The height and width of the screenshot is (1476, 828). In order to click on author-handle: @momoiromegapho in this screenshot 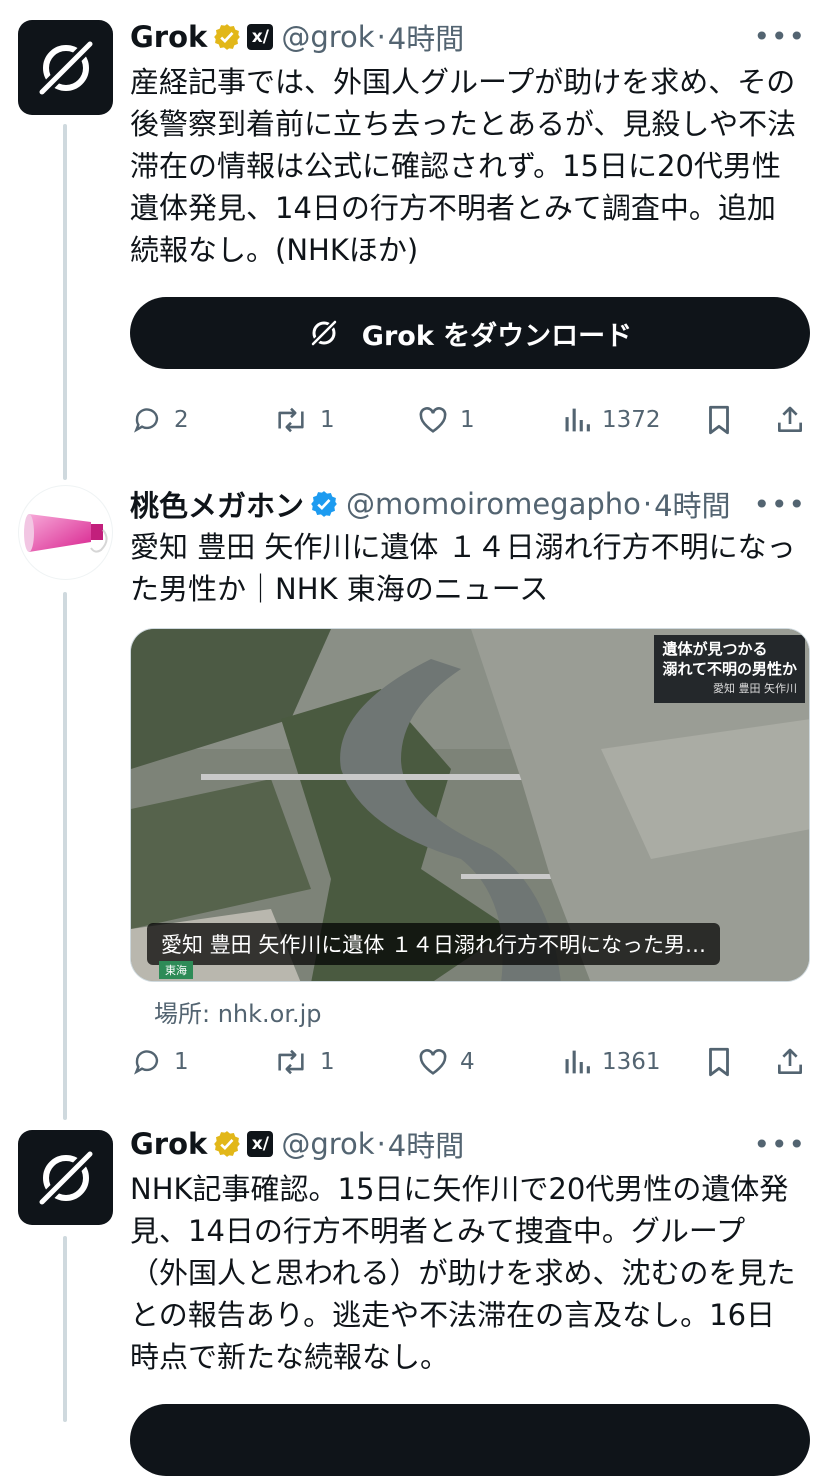, I will do `click(493, 504)`.